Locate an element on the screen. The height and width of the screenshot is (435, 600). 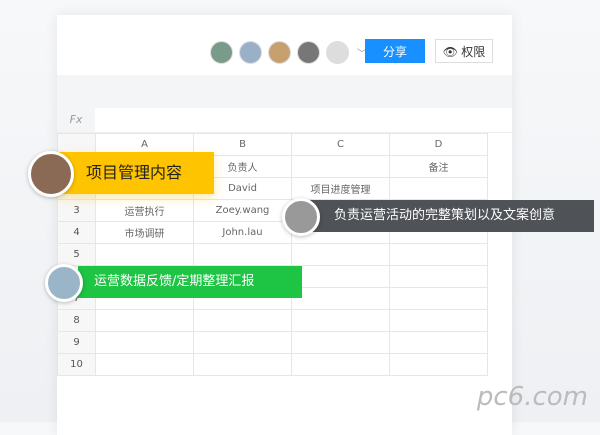
callout-green: 运营数据反馈/定期整理汇报 is located at coordinates (190, 282).